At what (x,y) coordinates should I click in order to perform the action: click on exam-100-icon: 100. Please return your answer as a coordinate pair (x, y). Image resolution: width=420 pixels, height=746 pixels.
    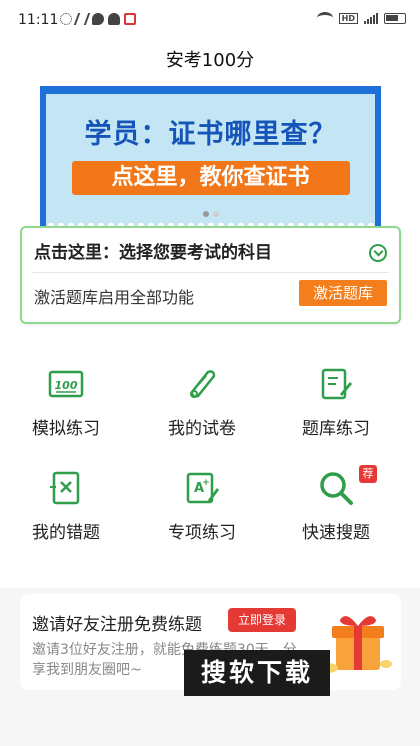
    Looking at the image, I should click on (66, 384).